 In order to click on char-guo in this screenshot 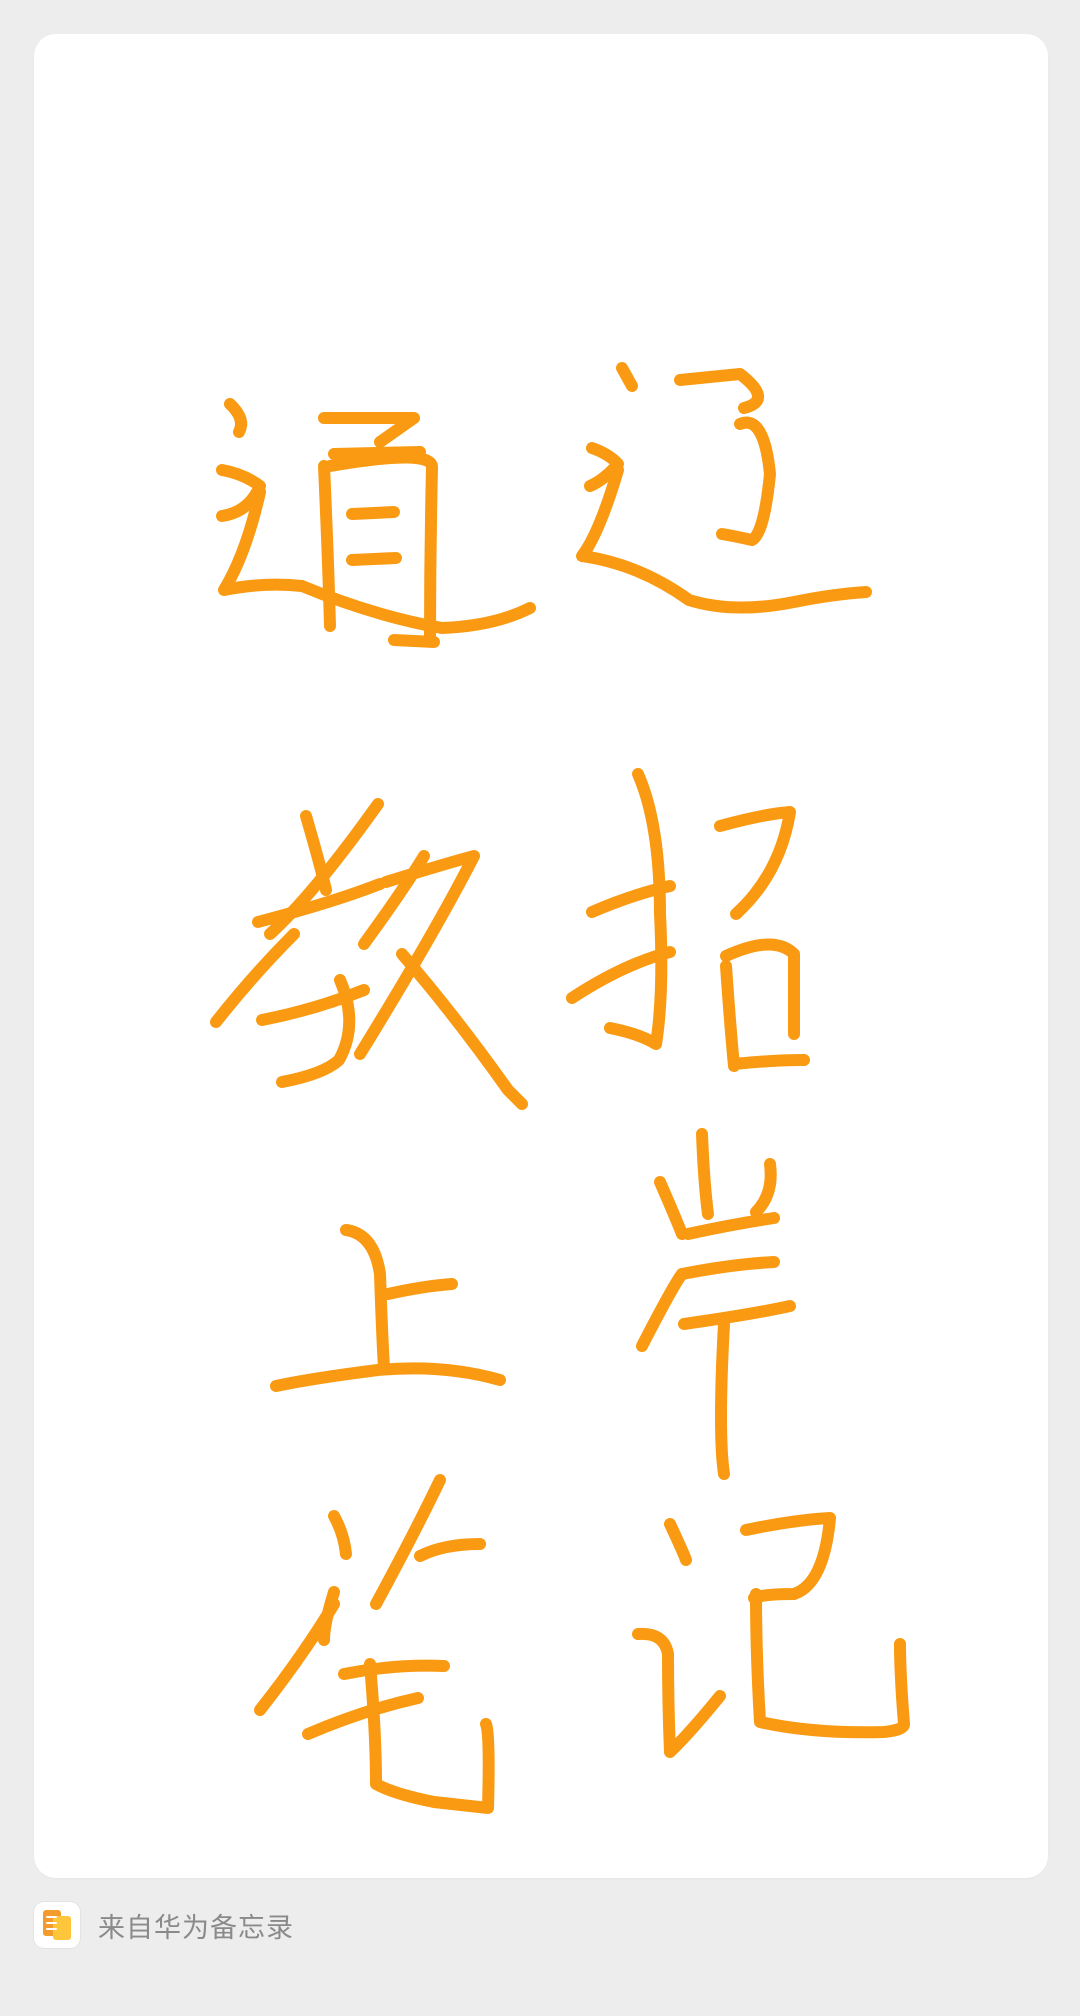, I will do `click(724, 488)`.